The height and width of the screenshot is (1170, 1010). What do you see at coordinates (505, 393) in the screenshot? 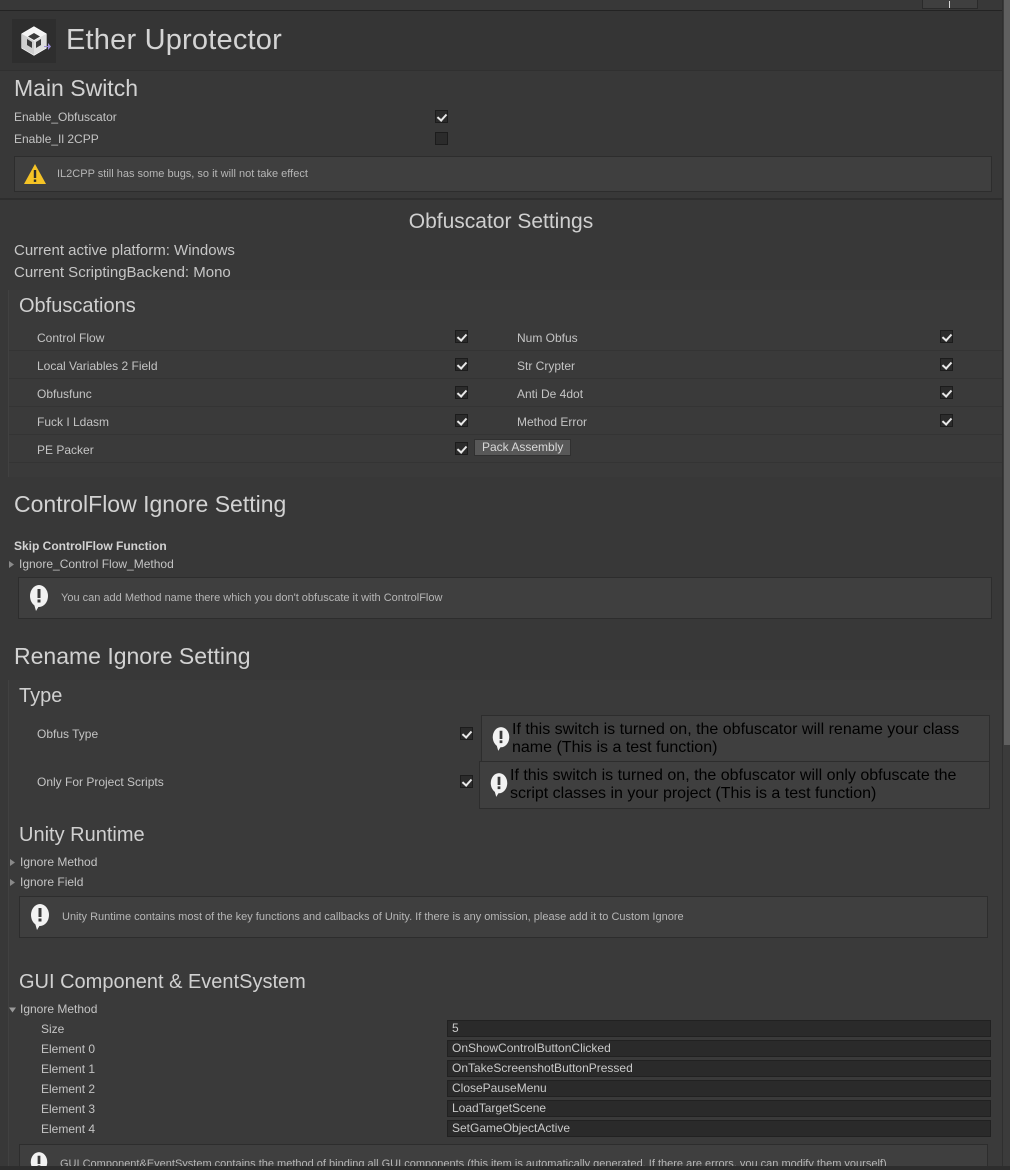
I see `obfuscation-row: Obfusfunc Anti De 4dot` at bounding box center [505, 393].